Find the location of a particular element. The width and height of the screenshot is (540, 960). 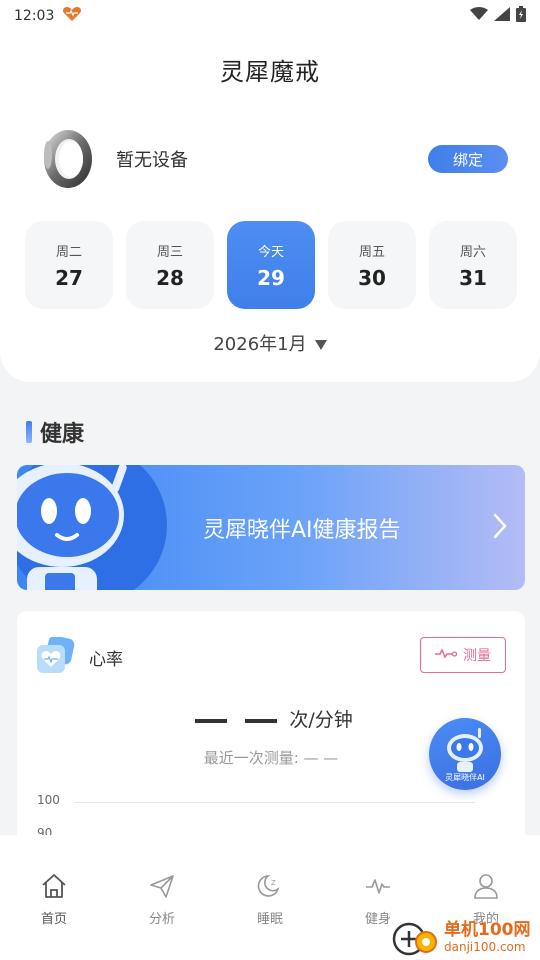

day-selector: 周二 27 周三 28 今天 29 周五 30 周六 31 is located at coordinates (271, 265).